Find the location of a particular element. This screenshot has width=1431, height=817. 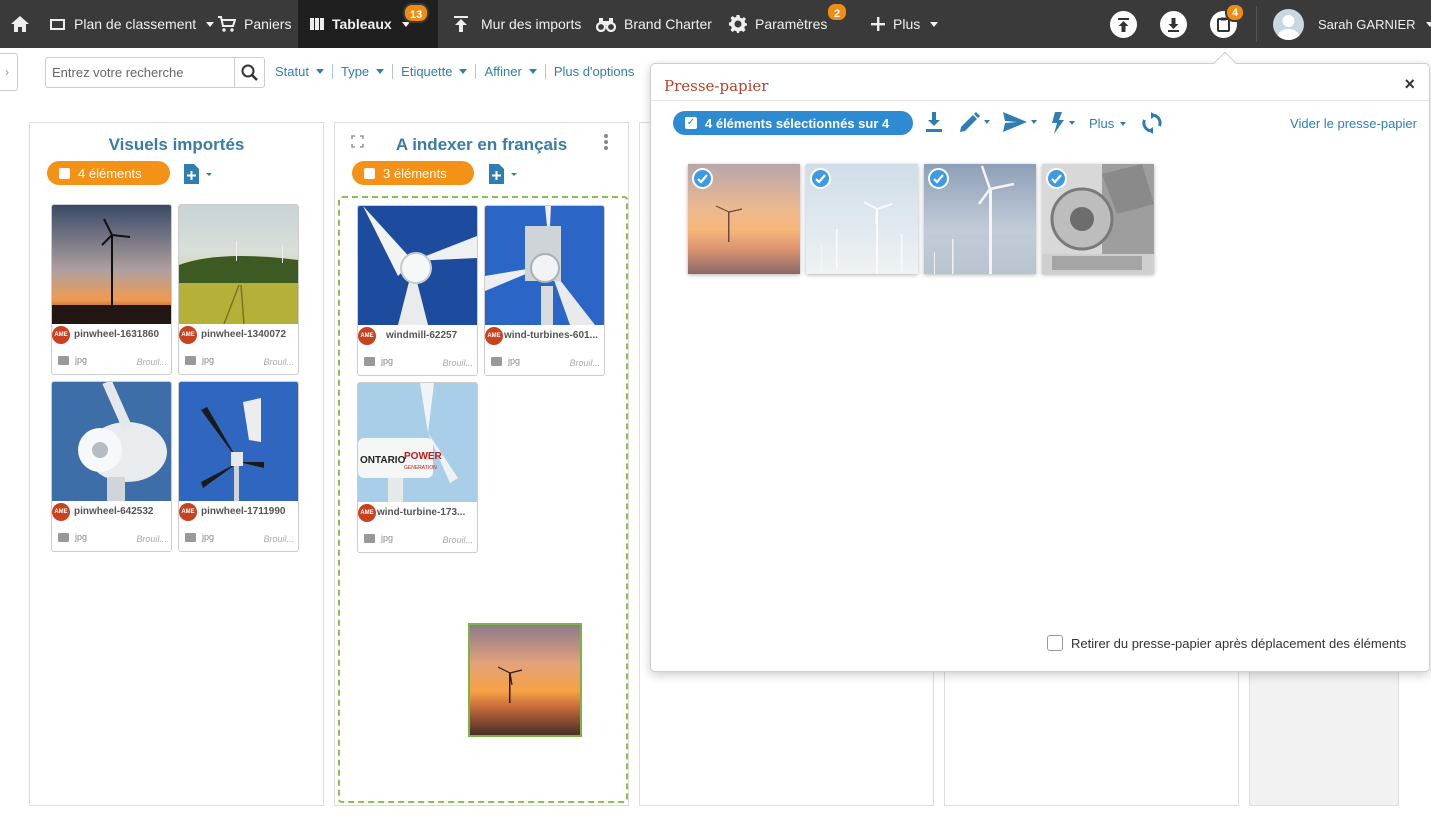

filter-statut: Statut is located at coordinates (303, 71).